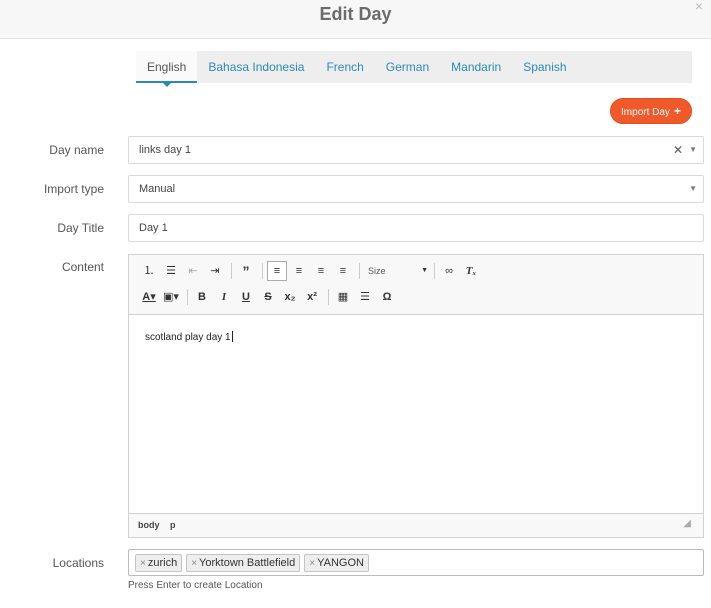 The width and height of the screenshot is (711, 608). I want to click on tab-bahasa-indonesia: Bahasa Indonesia, so click(256, 67).